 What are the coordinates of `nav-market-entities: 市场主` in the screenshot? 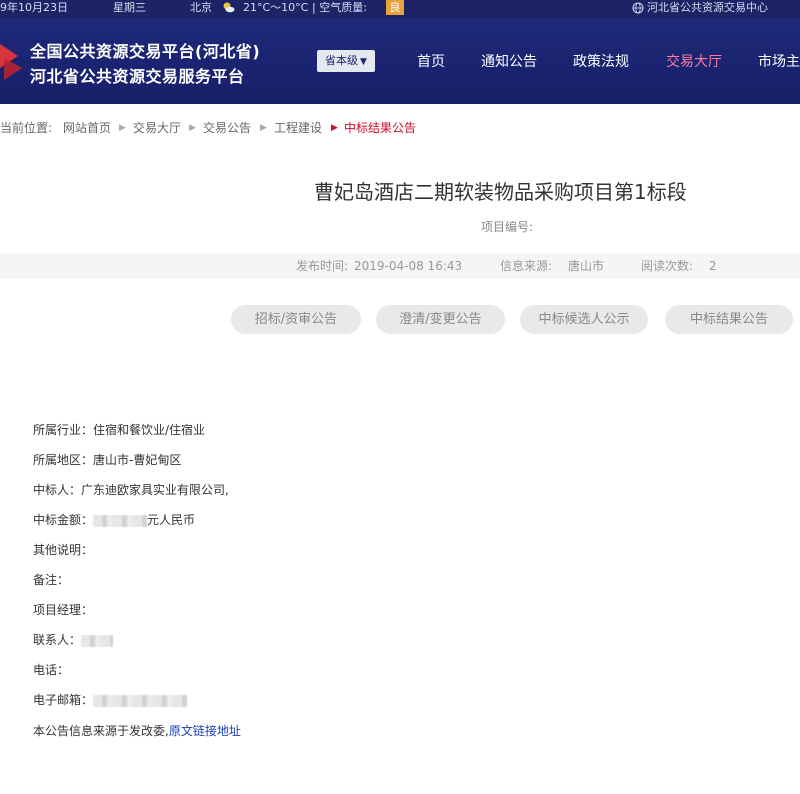 It's located at (779, 61).